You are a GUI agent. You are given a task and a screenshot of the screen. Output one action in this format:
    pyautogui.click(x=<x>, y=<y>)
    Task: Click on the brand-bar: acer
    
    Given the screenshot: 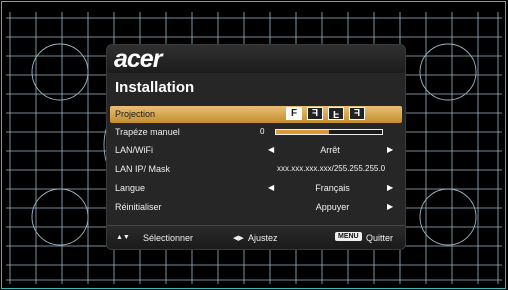 What is the action you would take?
    pyautogui.click(x=256, y=59)
    